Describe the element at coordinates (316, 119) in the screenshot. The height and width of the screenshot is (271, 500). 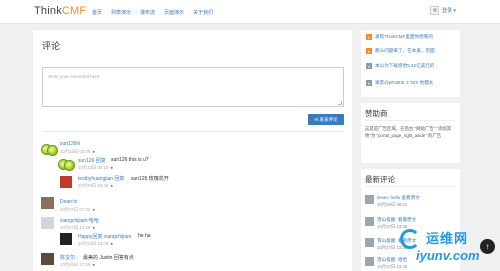
I see `comment-icon: ✉` at that location.